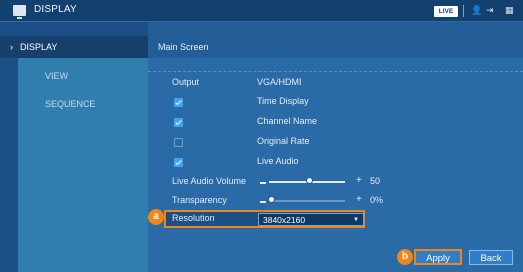 This screenshot has width=523, height=272. I want to click on volume-value: 50, so click(375, 181).